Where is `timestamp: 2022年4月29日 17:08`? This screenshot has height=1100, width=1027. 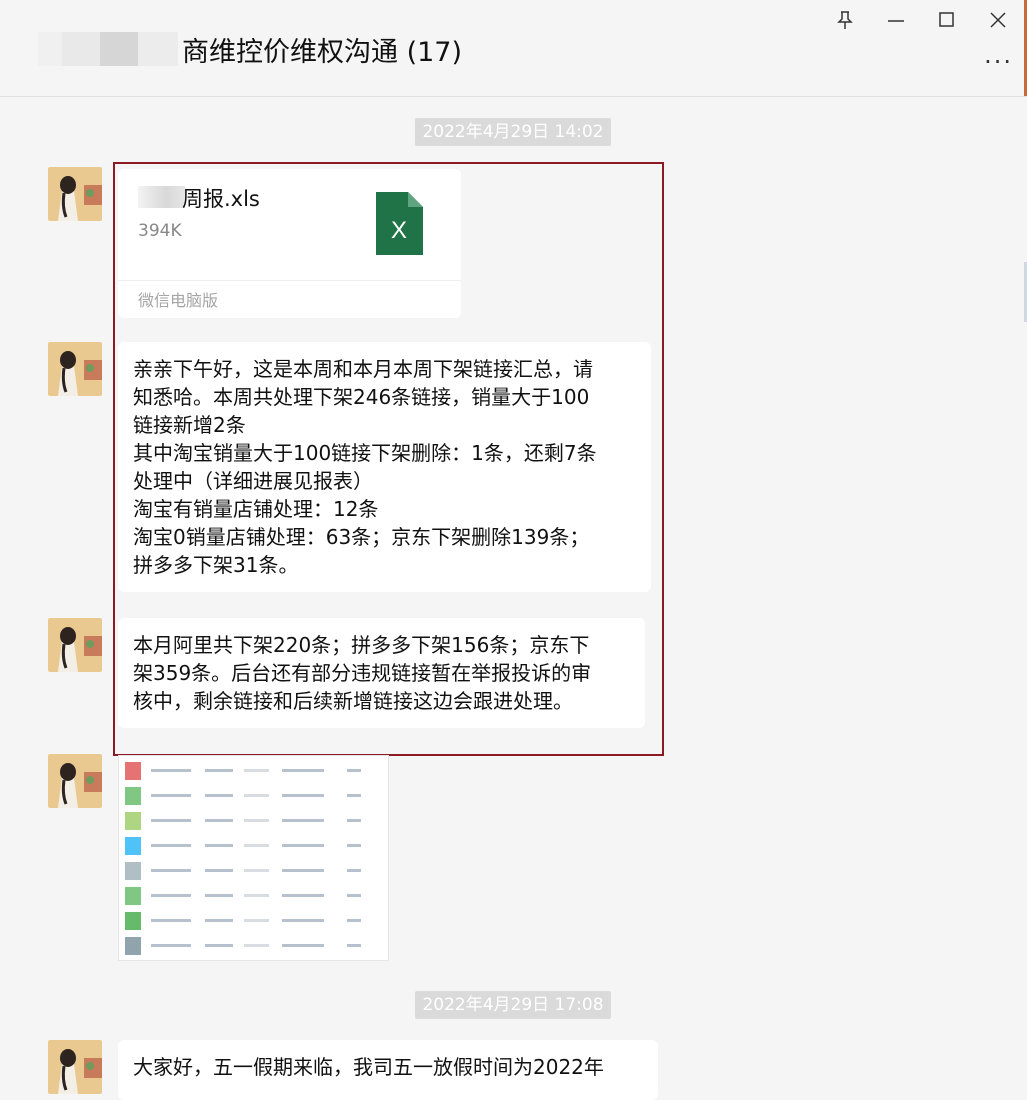
timestamp: 2022年4月29日 17:08 is located at coordinates (513, 1005).